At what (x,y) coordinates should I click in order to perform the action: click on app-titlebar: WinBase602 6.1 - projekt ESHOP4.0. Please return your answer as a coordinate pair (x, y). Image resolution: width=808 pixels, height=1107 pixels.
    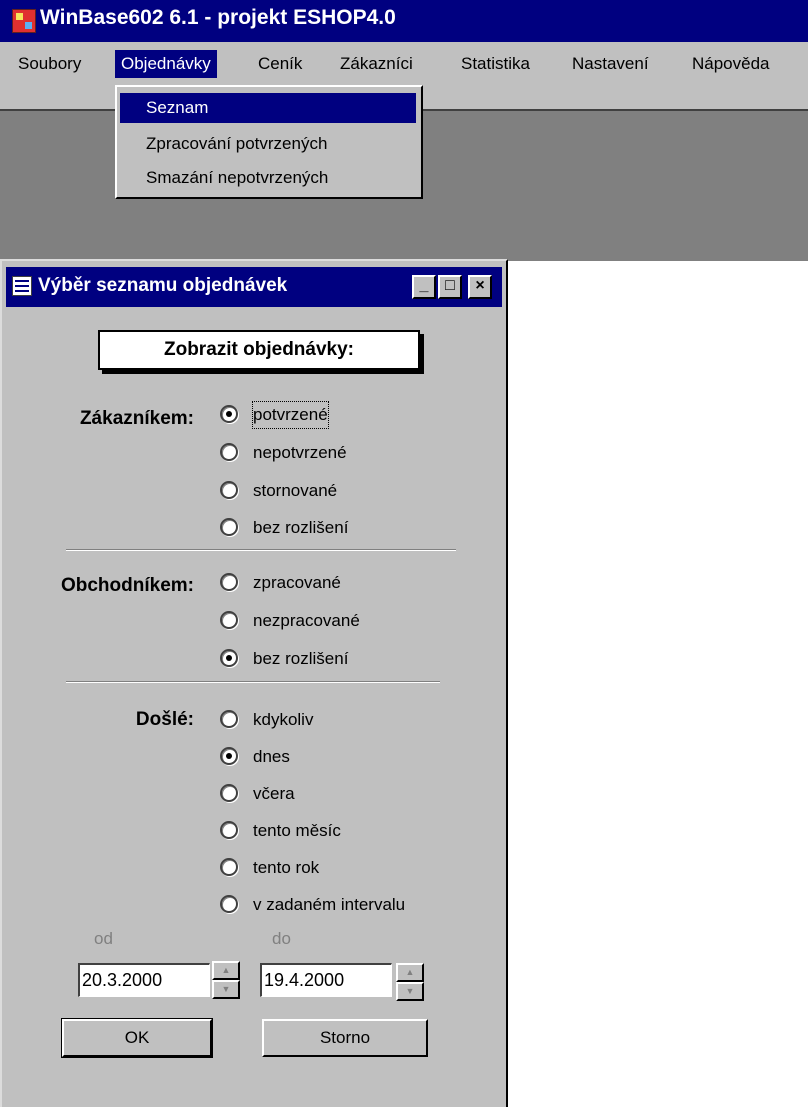
    Looking at the image, I should click on (404, 21).